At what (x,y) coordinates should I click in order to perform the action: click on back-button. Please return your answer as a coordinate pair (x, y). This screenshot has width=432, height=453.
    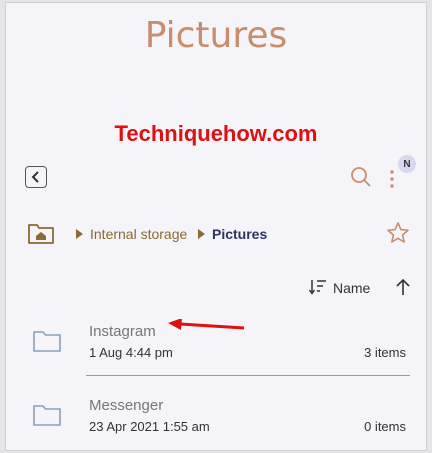
    Looking at the image, I should click on (36, 177).